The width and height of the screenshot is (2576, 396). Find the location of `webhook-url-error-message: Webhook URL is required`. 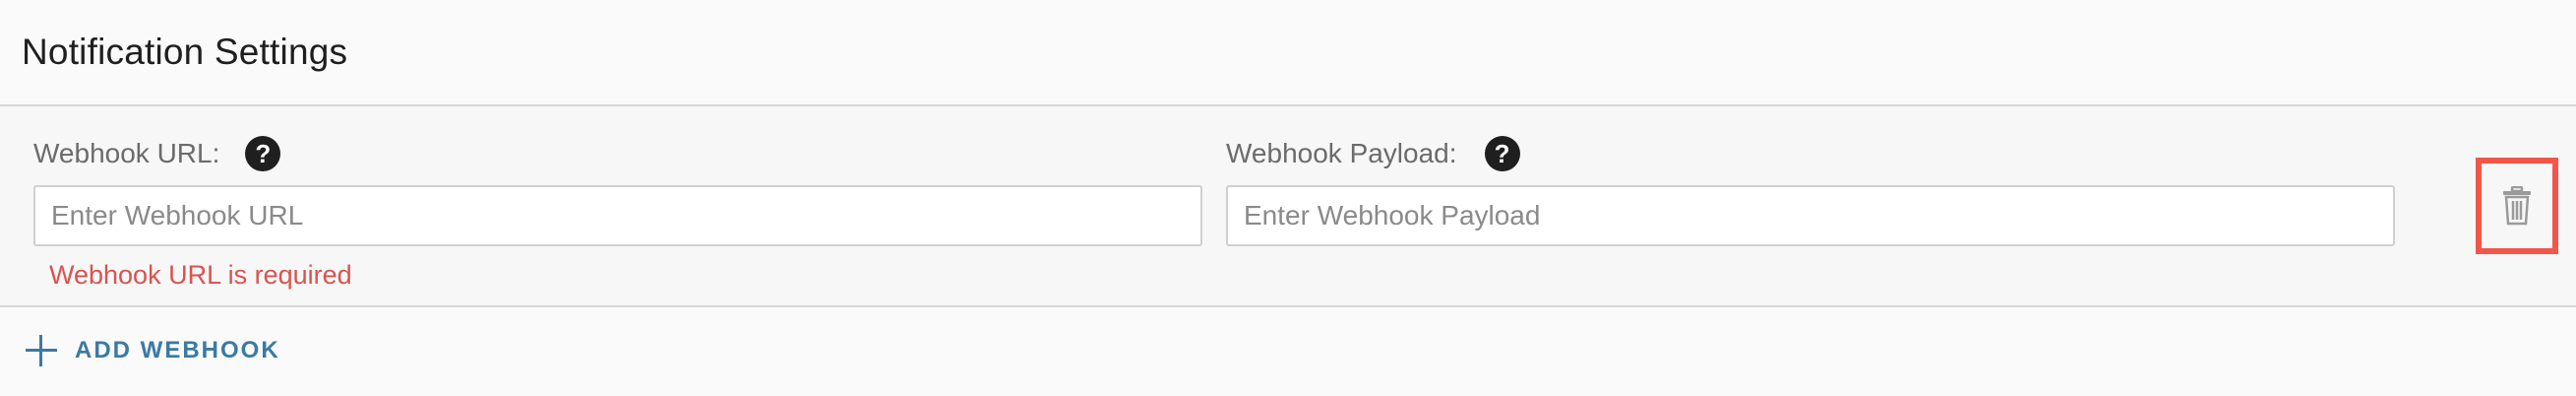

webhook-url-error-message: Webhook URL is required is located at coordinates (200, 275).